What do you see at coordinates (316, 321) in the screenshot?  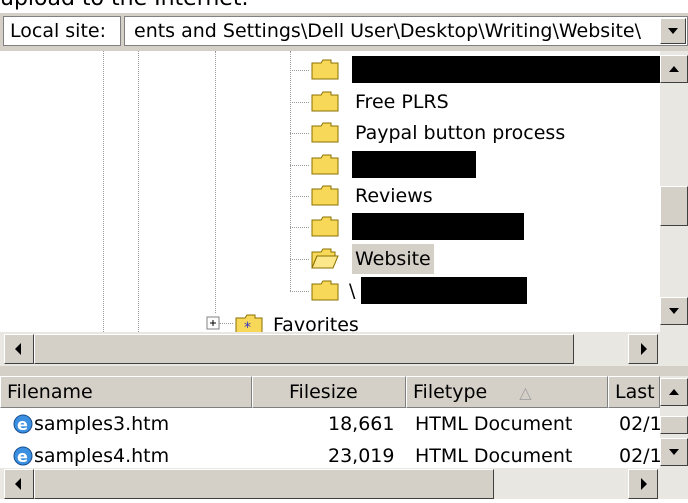 I see `tree-item-favorites-label: Favorites` at bounding box center [316, 321].